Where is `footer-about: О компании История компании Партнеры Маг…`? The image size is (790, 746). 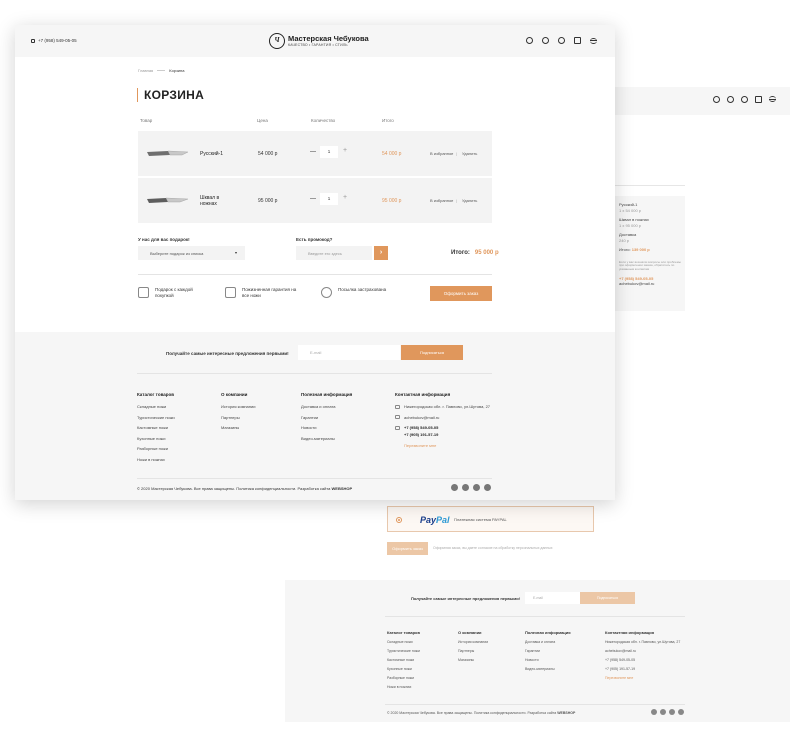
footer-about: О компании История компании Партнеры Маг… is located at coordinates (473, 646).